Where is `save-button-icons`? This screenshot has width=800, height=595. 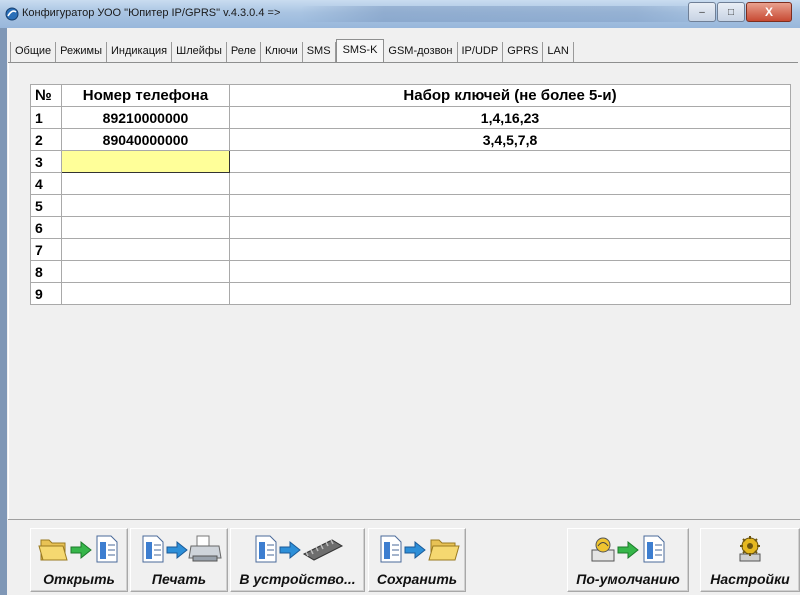 save-button-icons is located at coordinates (417, 548).